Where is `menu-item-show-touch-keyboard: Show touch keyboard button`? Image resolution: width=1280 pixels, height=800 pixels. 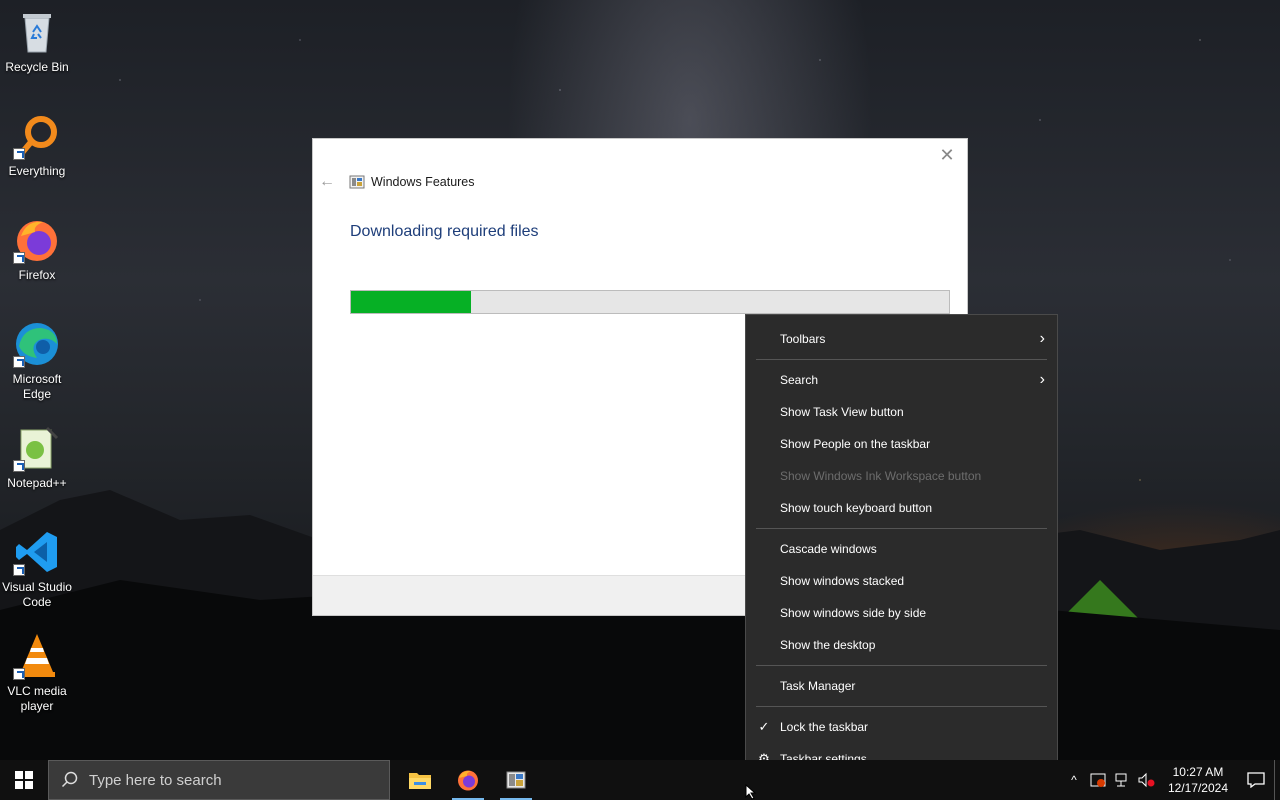 menu-item-show-touch-keyboard: Show touch keyboard button is located at coordinates (901, 508).